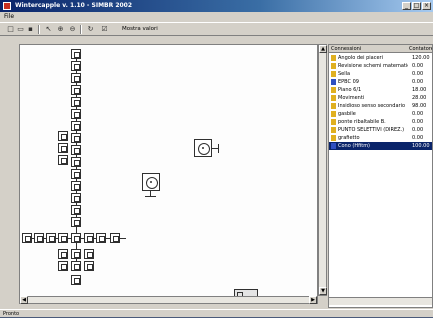 Image resolution: width=433 pixels, height=318 pixels. I want to click on connection-name: Sella, so click(344, 74).